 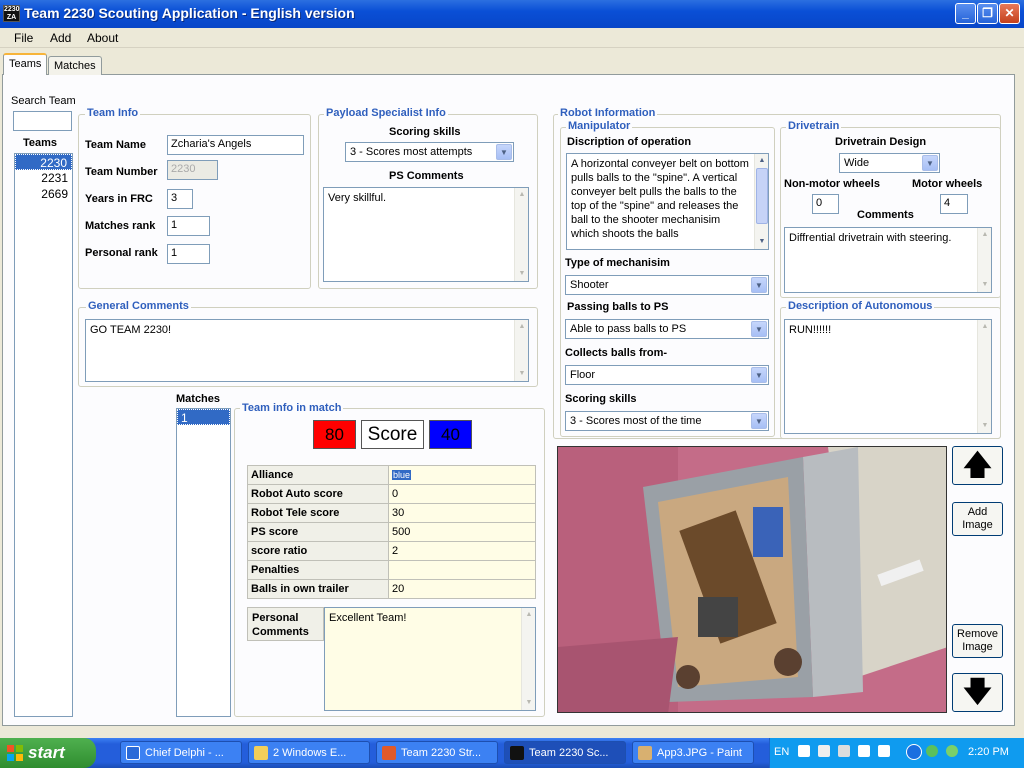 I want to click on language-indicator: EN, so click(x=781, y=752).